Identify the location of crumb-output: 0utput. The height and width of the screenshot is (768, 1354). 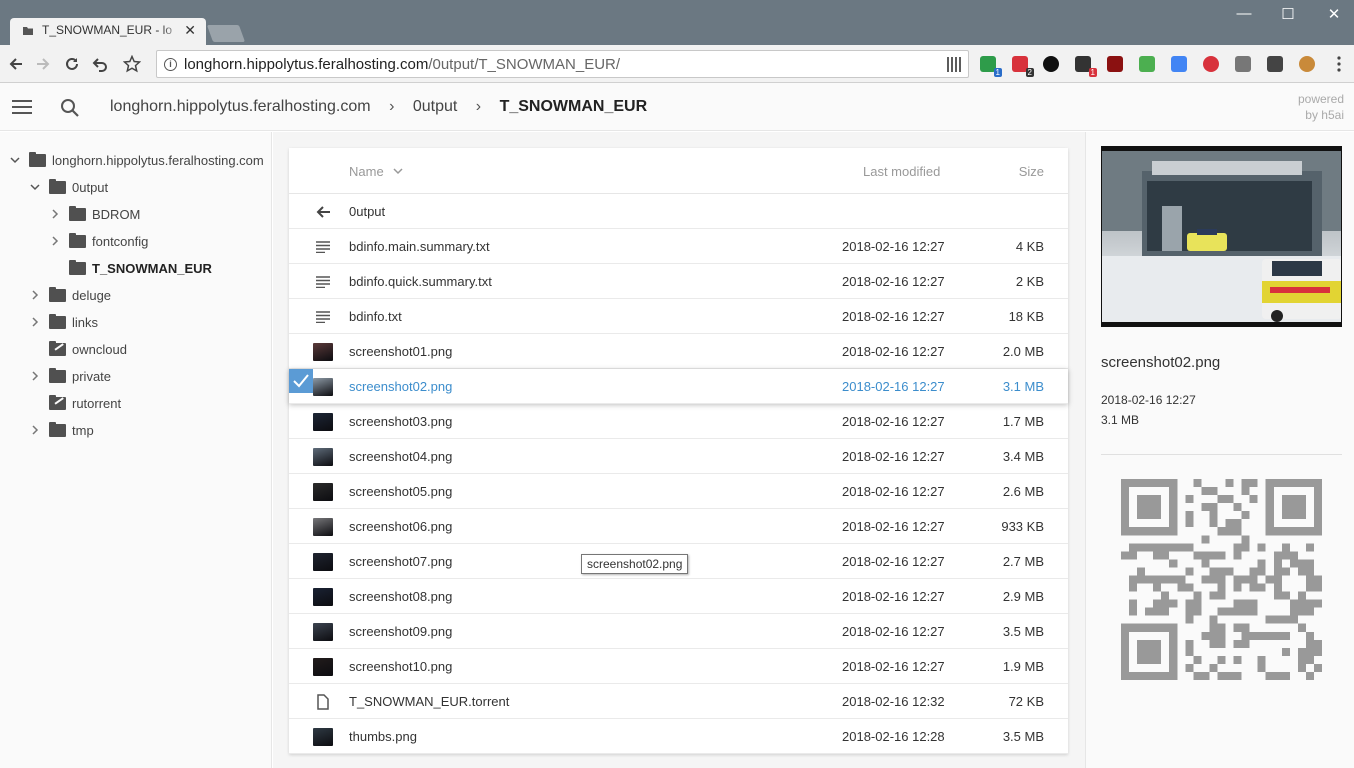
(435, 107).